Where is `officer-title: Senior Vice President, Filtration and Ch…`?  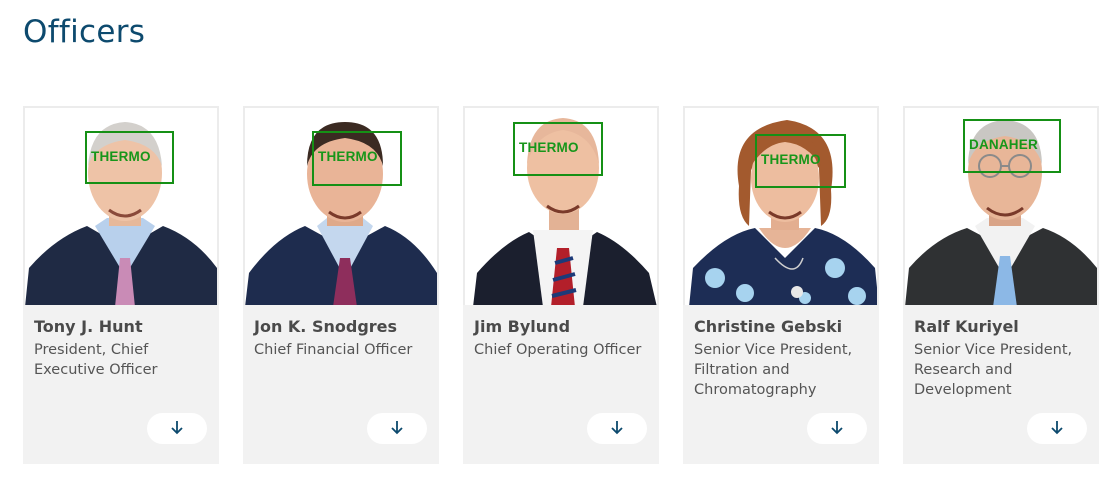
officer-title: Senior Vice President, Filtration and Ch… is located at coordinates (773, 370).